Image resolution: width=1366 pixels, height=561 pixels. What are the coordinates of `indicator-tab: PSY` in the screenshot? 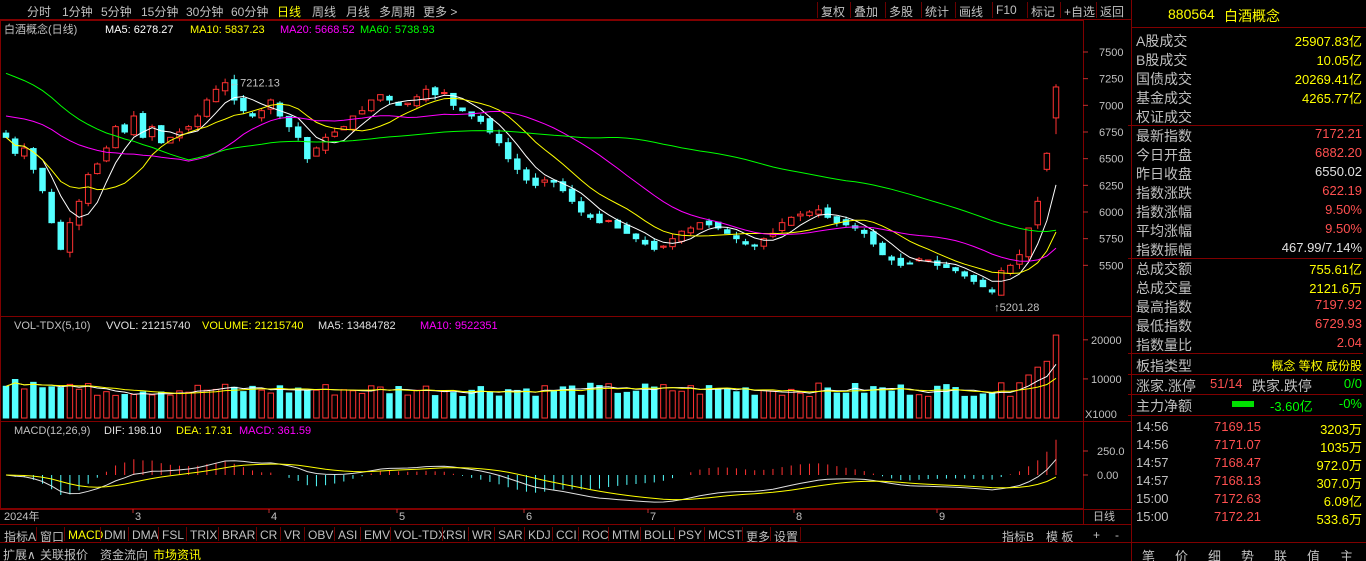 It's located at (690, 535).